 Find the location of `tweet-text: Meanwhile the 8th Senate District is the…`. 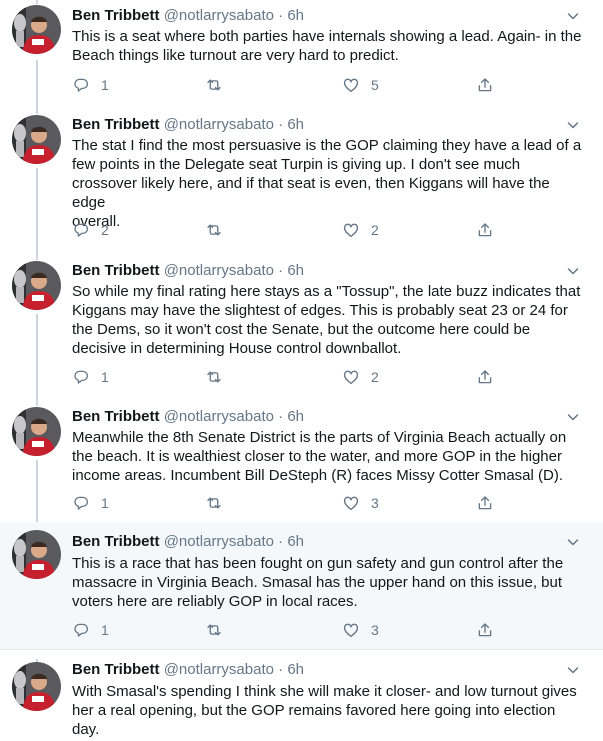

tweet-text: Meanwhile the 8th Senate District is the… is located at coordinates (329, 456).